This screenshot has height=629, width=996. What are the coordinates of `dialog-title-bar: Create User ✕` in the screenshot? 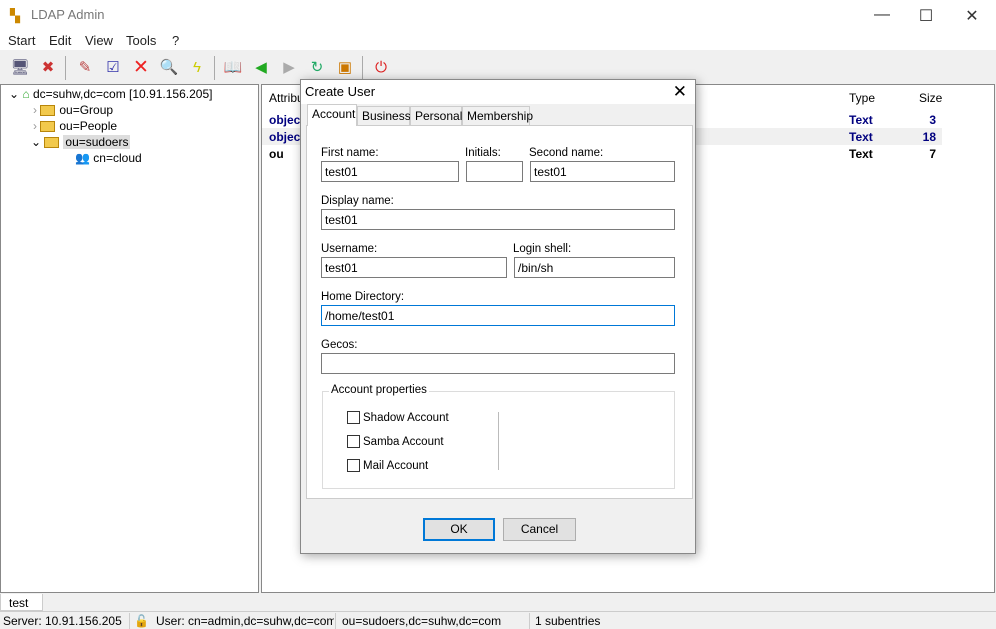 It's located at (498, 92).